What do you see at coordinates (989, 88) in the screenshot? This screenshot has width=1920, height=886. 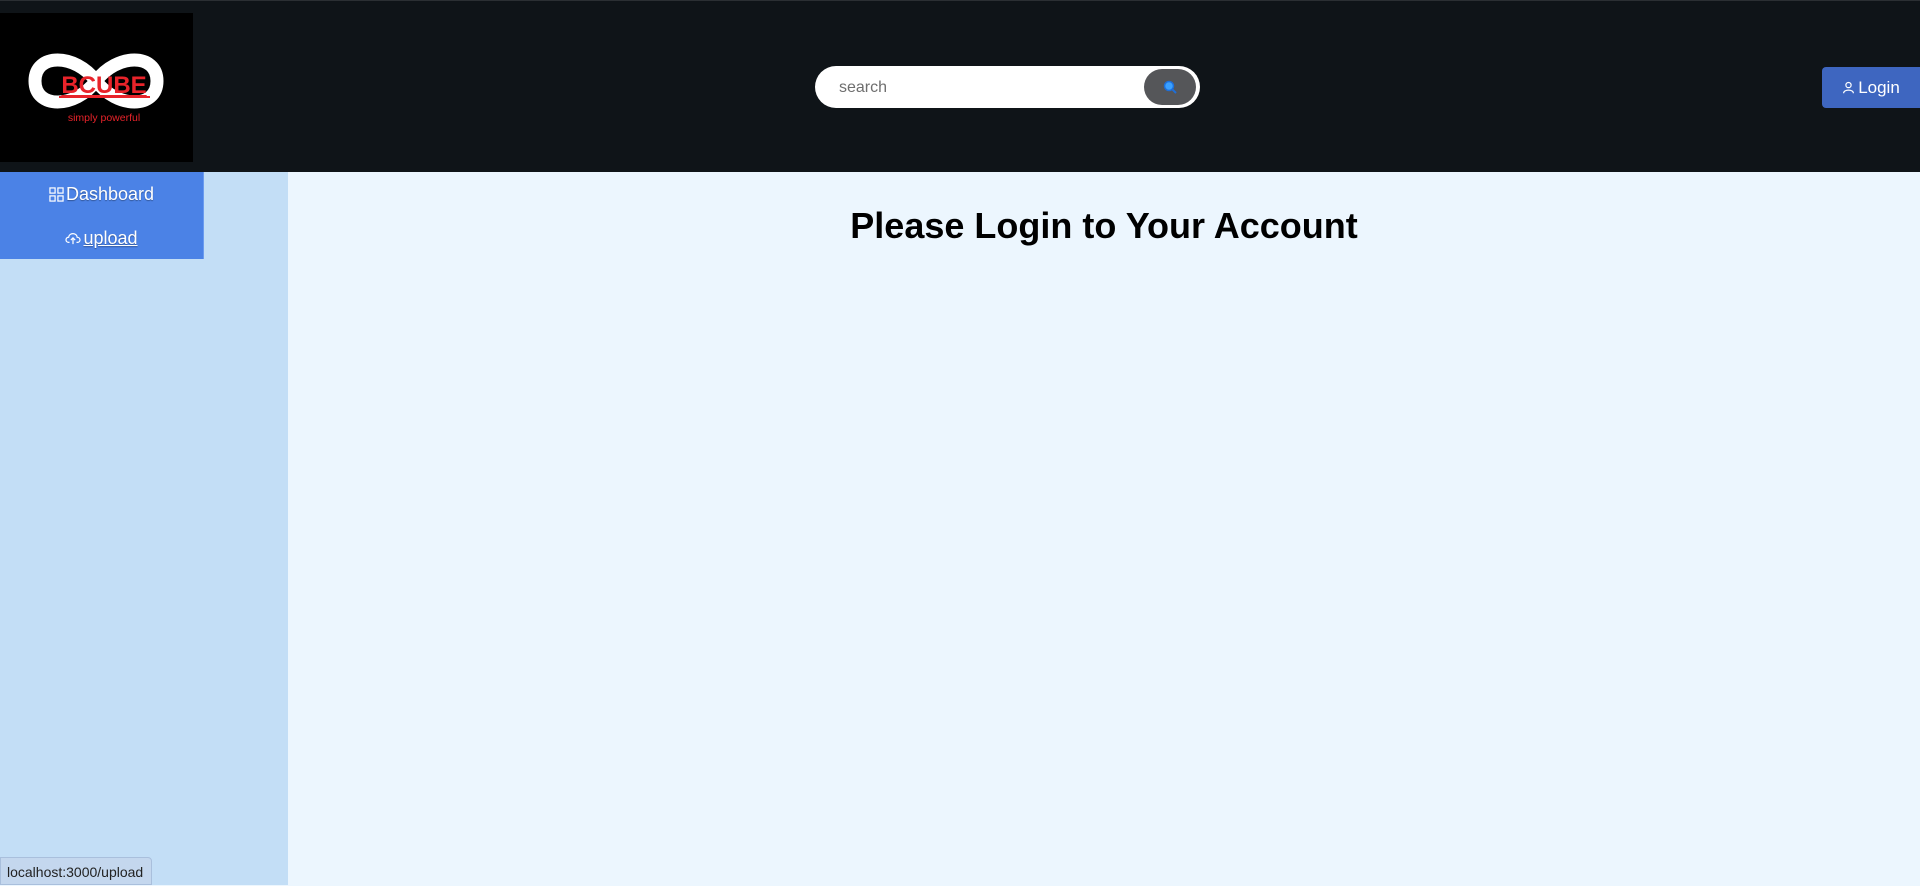 I see `search-input` at bounding box center [989, 88].